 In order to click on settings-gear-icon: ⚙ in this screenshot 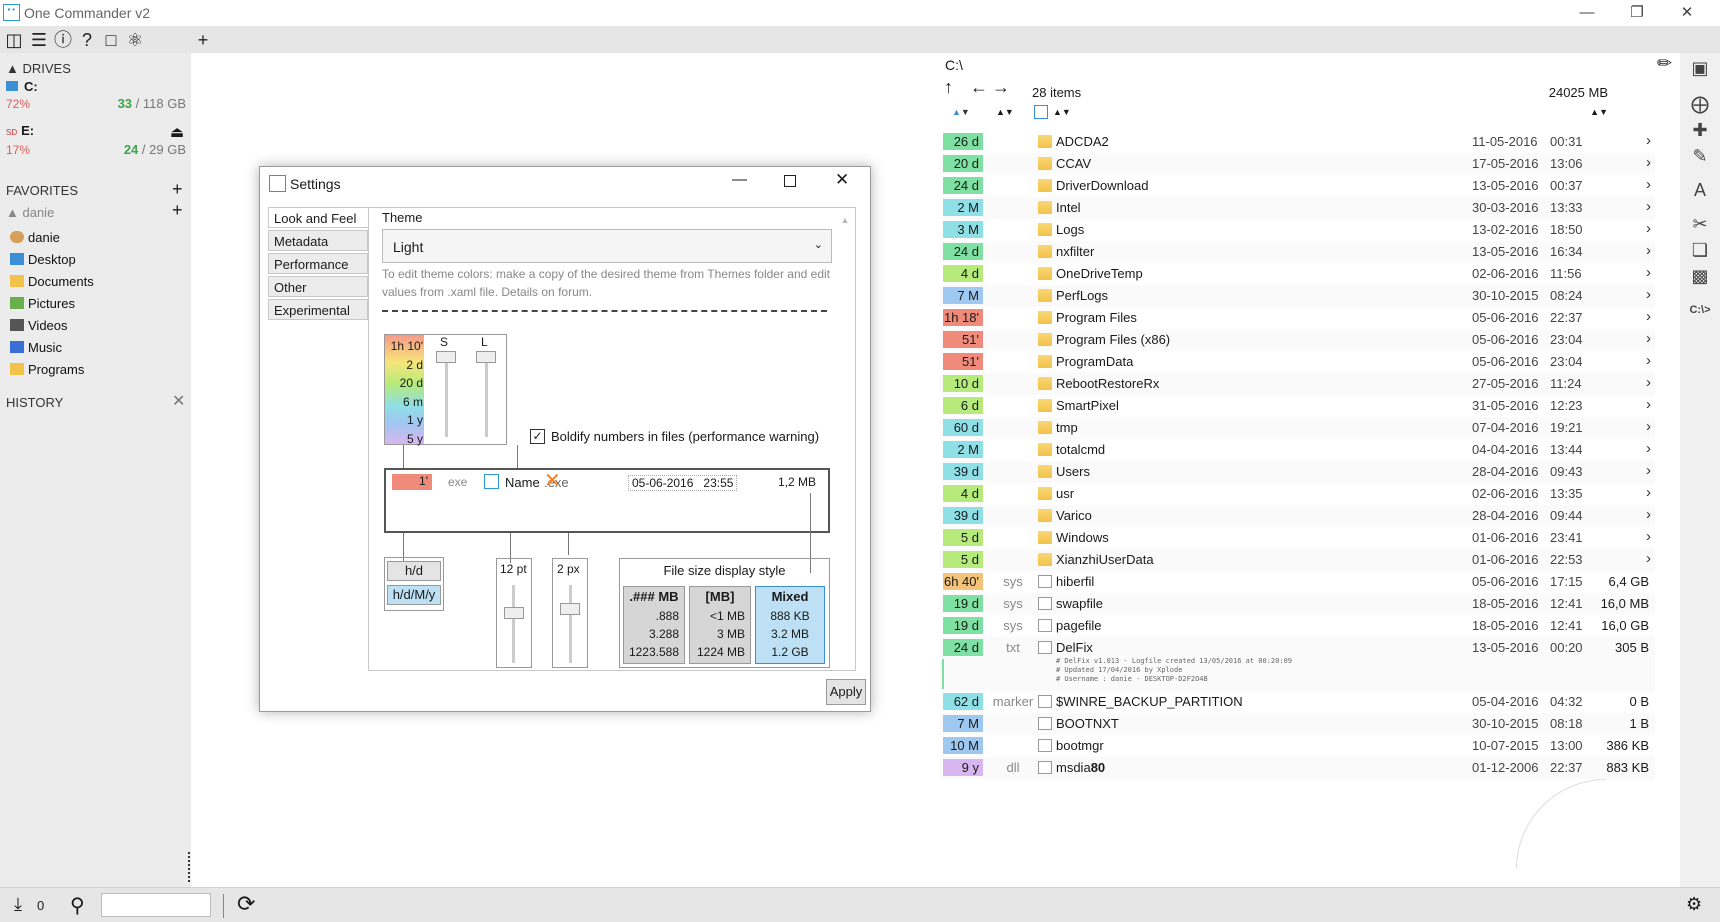, I will do `click(1694, 904)`.